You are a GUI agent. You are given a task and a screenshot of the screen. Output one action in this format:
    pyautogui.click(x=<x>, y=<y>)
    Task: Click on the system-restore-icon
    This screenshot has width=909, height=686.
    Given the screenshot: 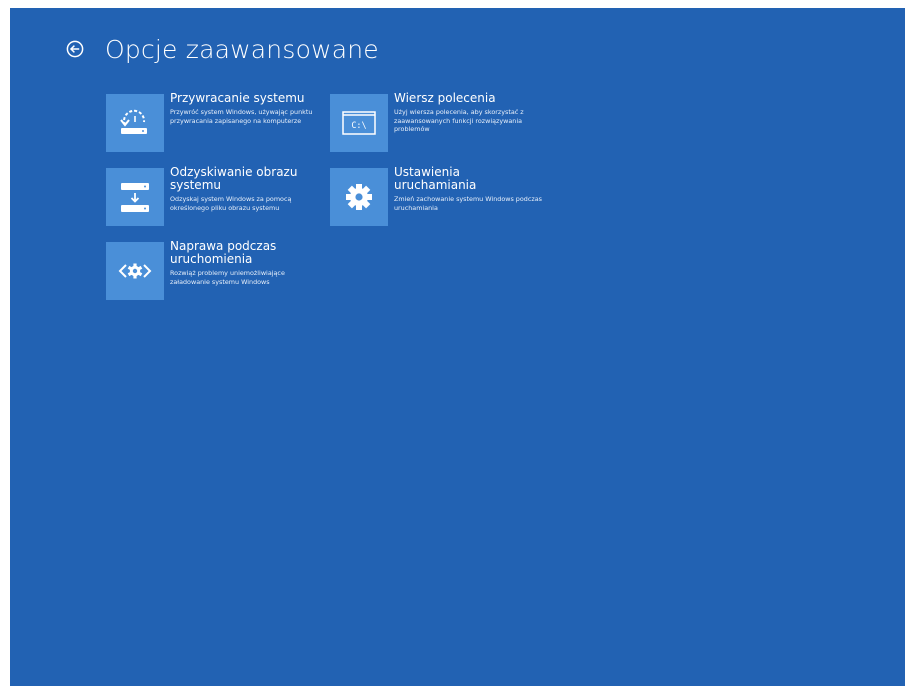 What is the action you would take?
    pyautogui.click(x=135, y=123)
    